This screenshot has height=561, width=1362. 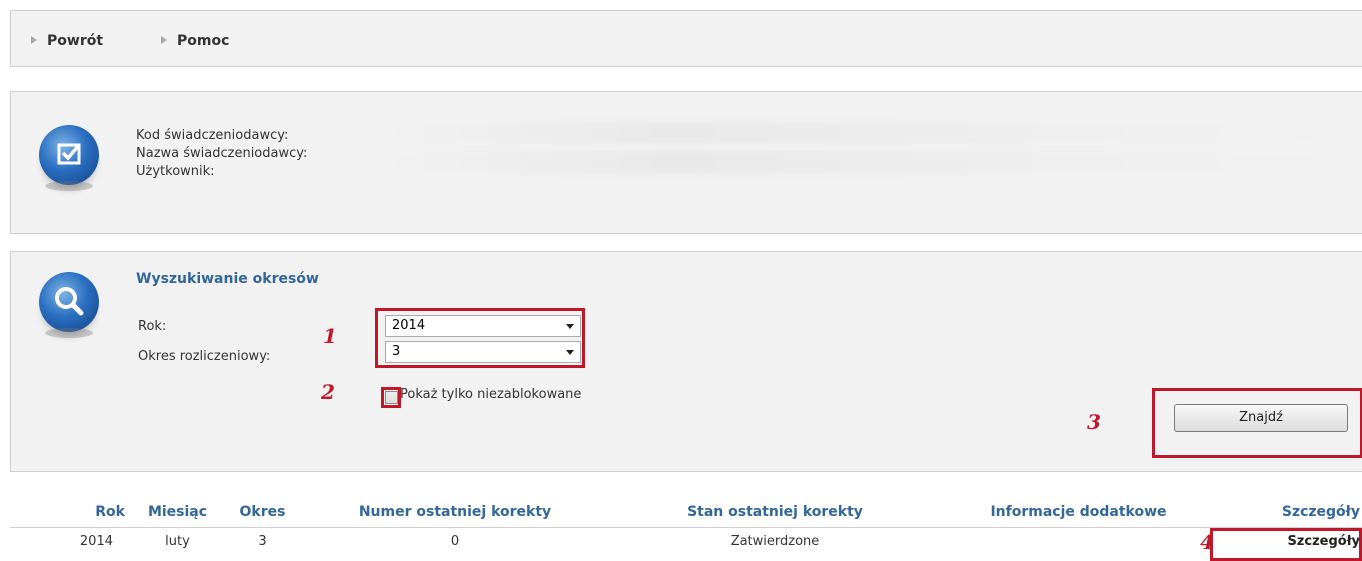 I want to click on period-select: 3, so click(x=483, y=352).